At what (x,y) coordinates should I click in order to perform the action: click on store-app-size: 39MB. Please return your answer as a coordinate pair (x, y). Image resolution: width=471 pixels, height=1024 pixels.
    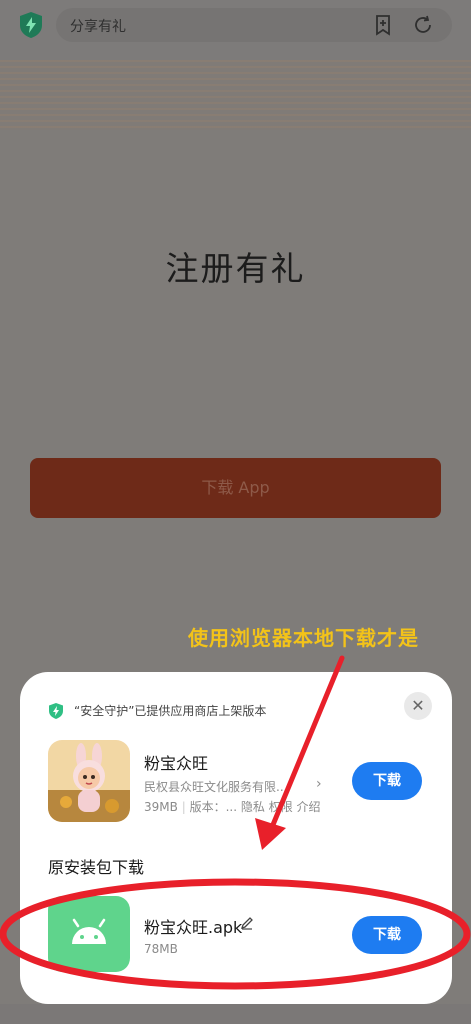
    Looking at the image, I should click on (161, 807).